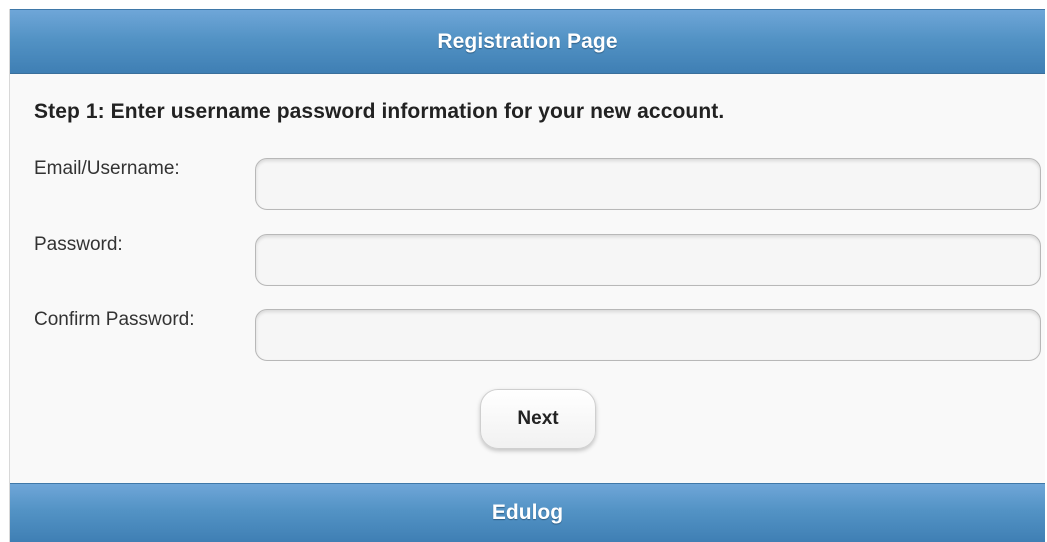 This screenshot has width=1047, height=542. Describe the element at coordinates (538, 419) in the screenshot. I see `next-button: Next` at that location.